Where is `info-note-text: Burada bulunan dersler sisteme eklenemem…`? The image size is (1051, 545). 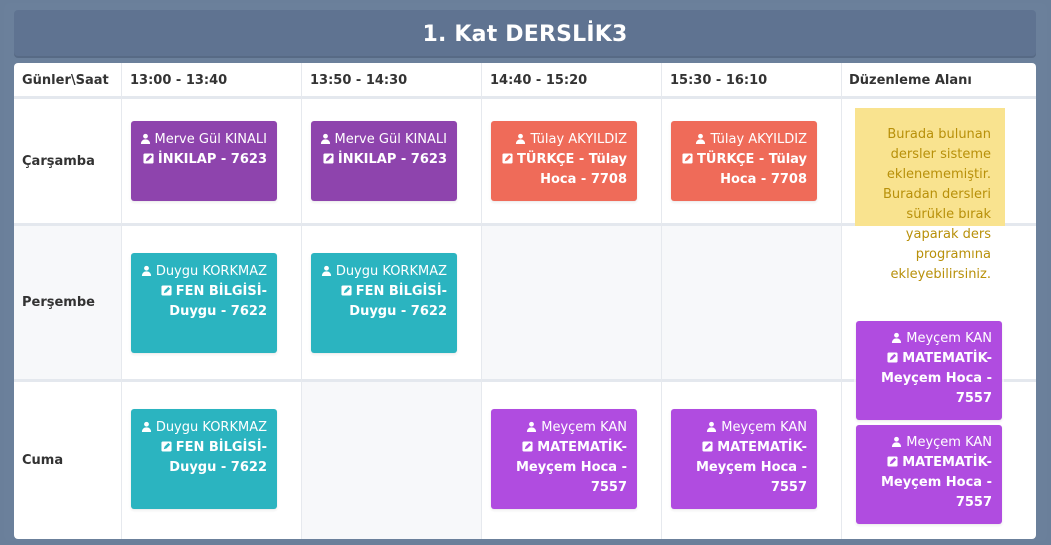
info-note-text: Burada bulunan dersler sisteme eklenemem… is located at coordinates (937, 204).